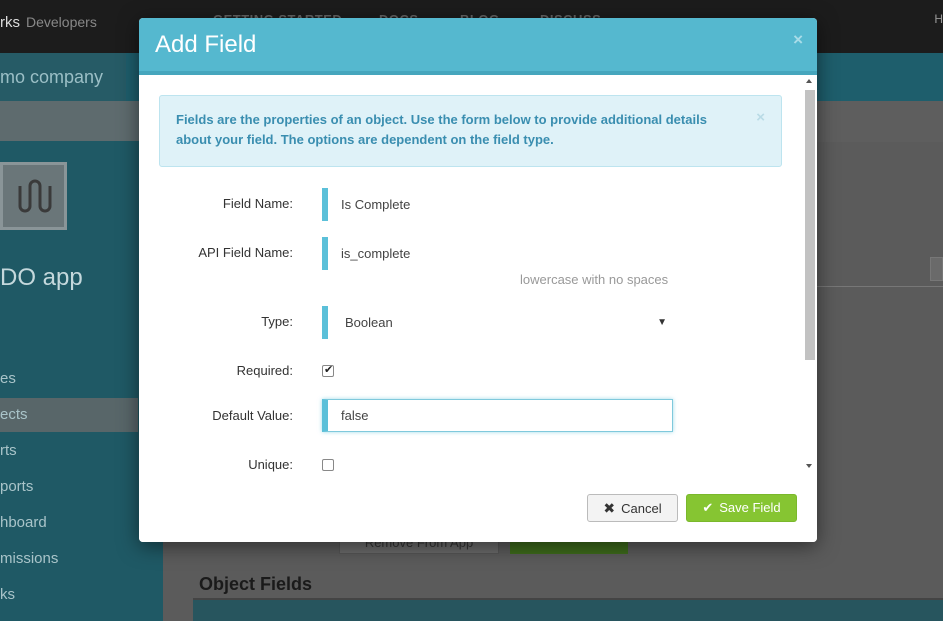 This screenshot has width=943, height=621. I want to click on modal-title: Add Field, so click(206, 44).